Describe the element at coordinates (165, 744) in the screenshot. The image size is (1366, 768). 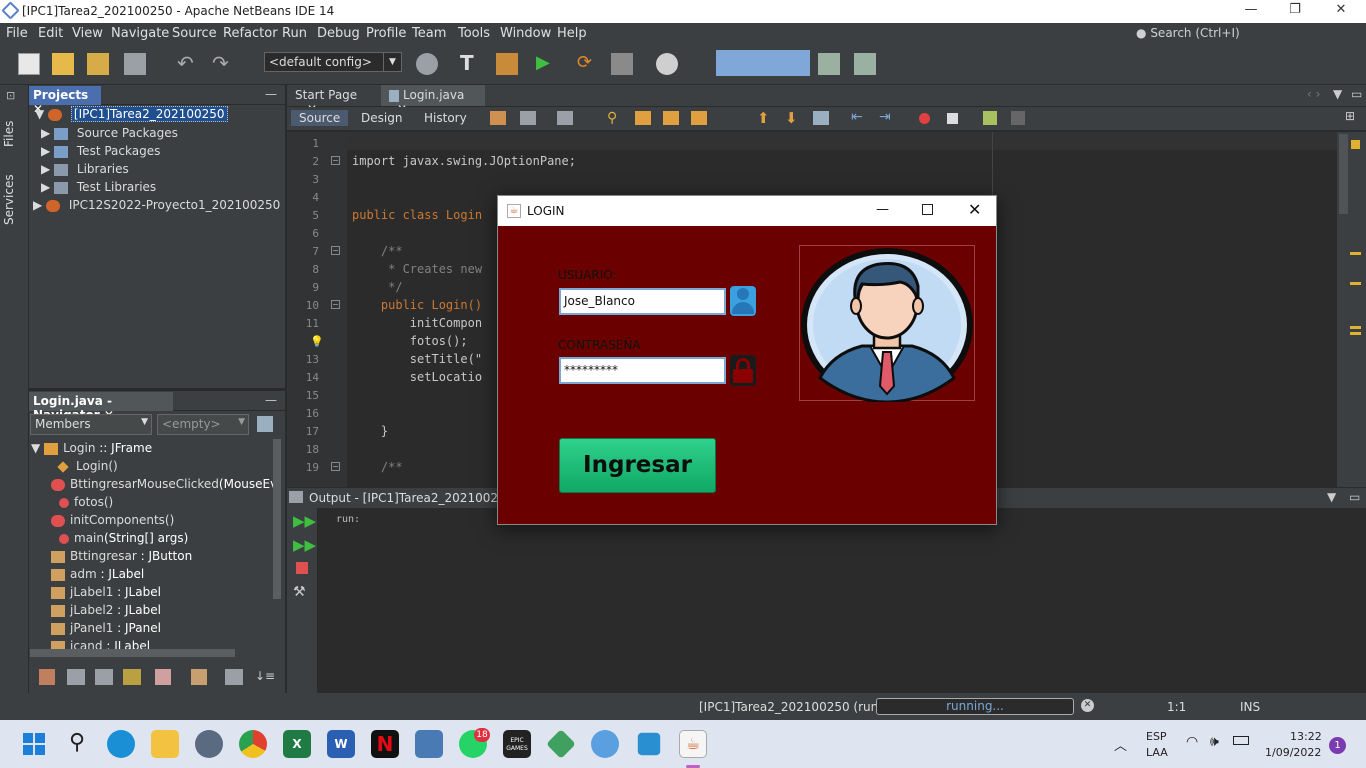
I see `file-explorer-icon` at that location.